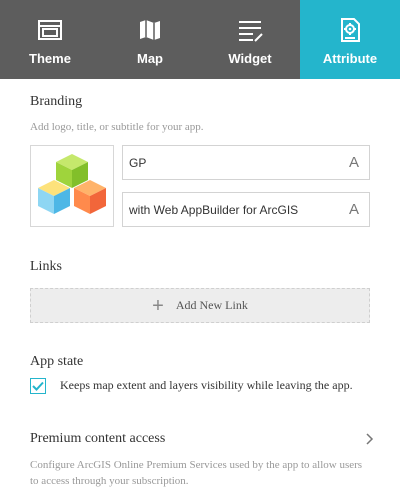 Image resolution: width=400 pixels, height=497 pixels. Describe the element at coordinates (350, 58) in the screenshot. I see `tab-label: Attribute` at that location.